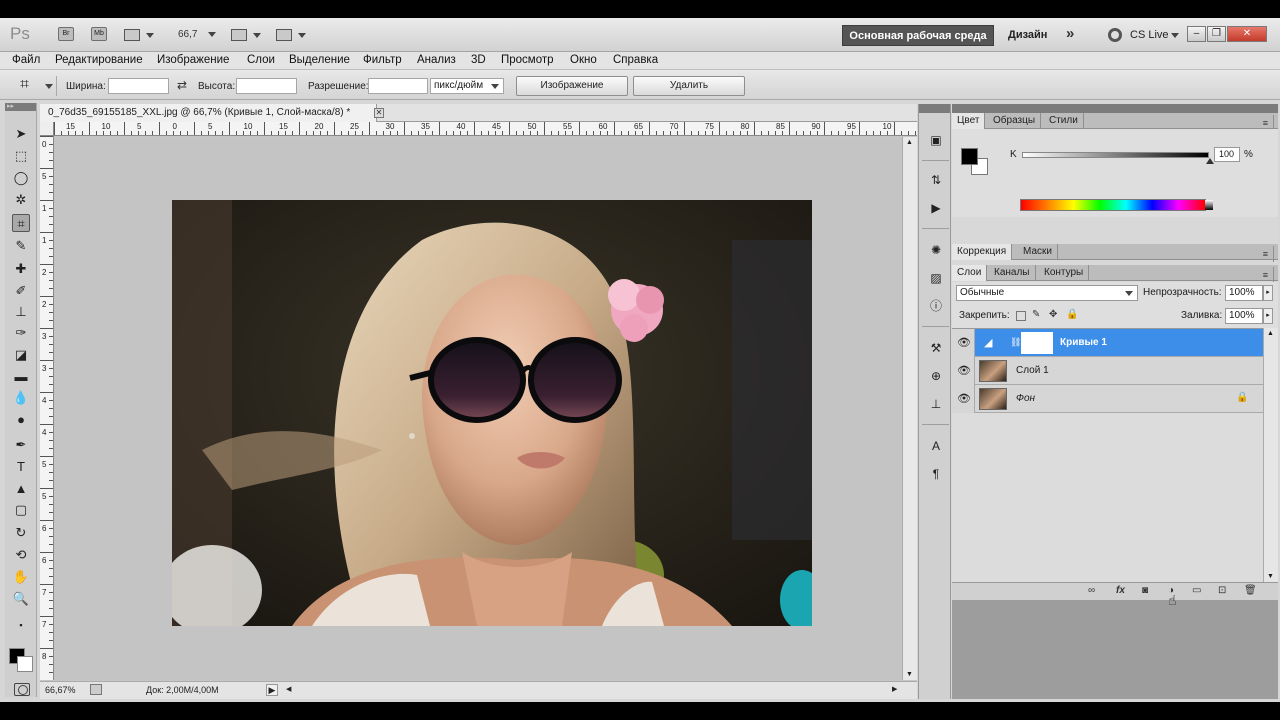 This screenshot has height=720, width=1280. I want to click on adjustments-menu-icon: ≡, so click(1266, 254).